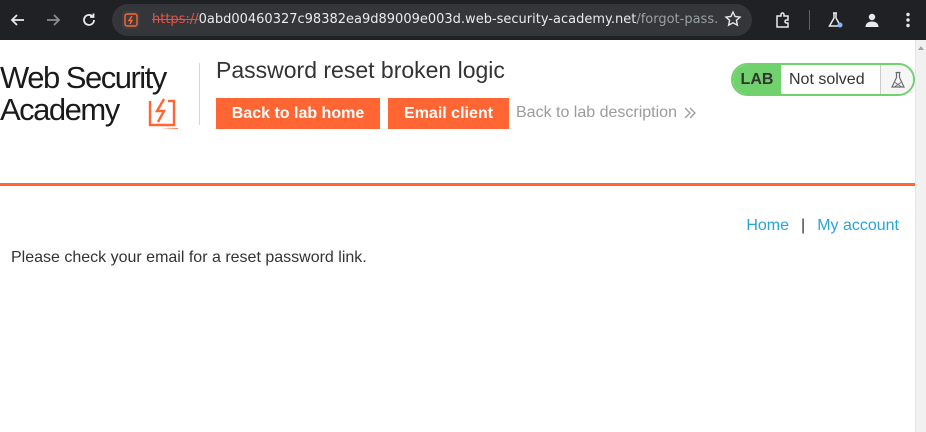 The image size is (926, 432). What do you see at coordinates (596, 112) in the screenshot?
I see `back-to-lab-description-label: Back to lab description` at bounding box center [596, 112].